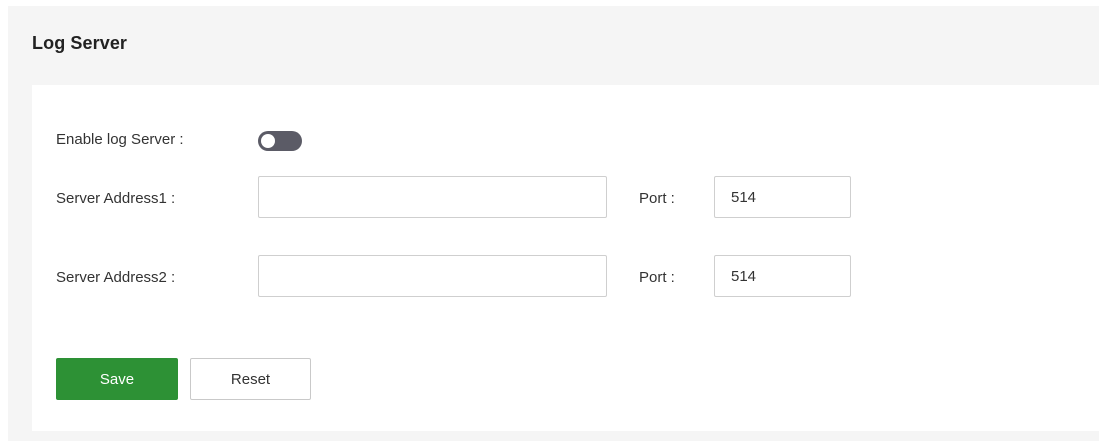 The width and height of the screenshot is (1099, 441). What do you see at coordinates (116, 198) in the screenshot?
I see `server-address1-label: Server Address1 :` at bounding box center [116, 198].